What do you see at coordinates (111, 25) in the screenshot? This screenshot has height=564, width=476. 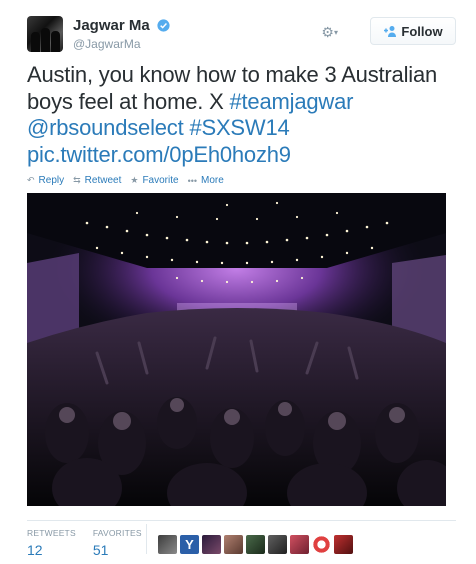 I see `user-fullname: Jagwar Ma` at bounding box center [111, 25].